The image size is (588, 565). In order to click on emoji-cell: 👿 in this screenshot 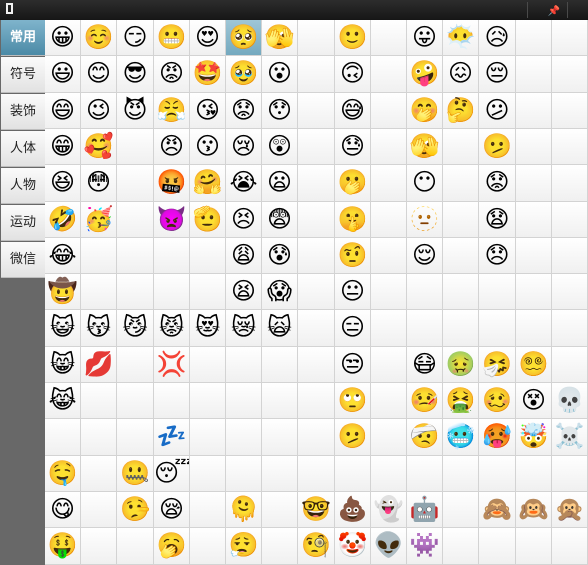, I will do `click(172, 220)`.